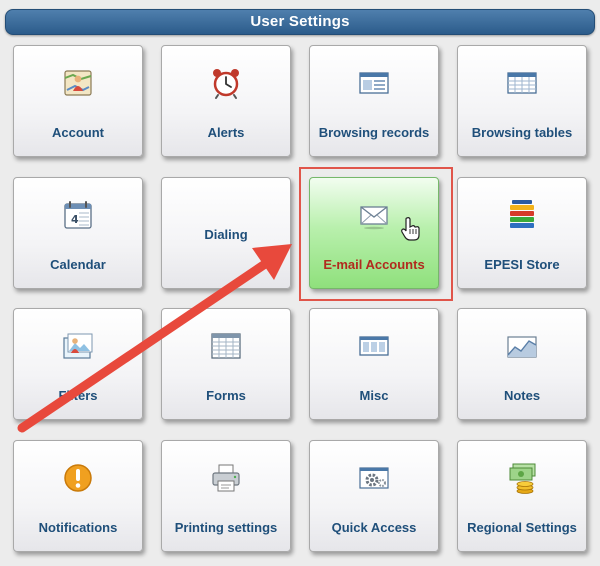  Describe the element at coordinates (78, 233) in the screenshot. I see `calendar-tile: 4 Calendar` at that location.